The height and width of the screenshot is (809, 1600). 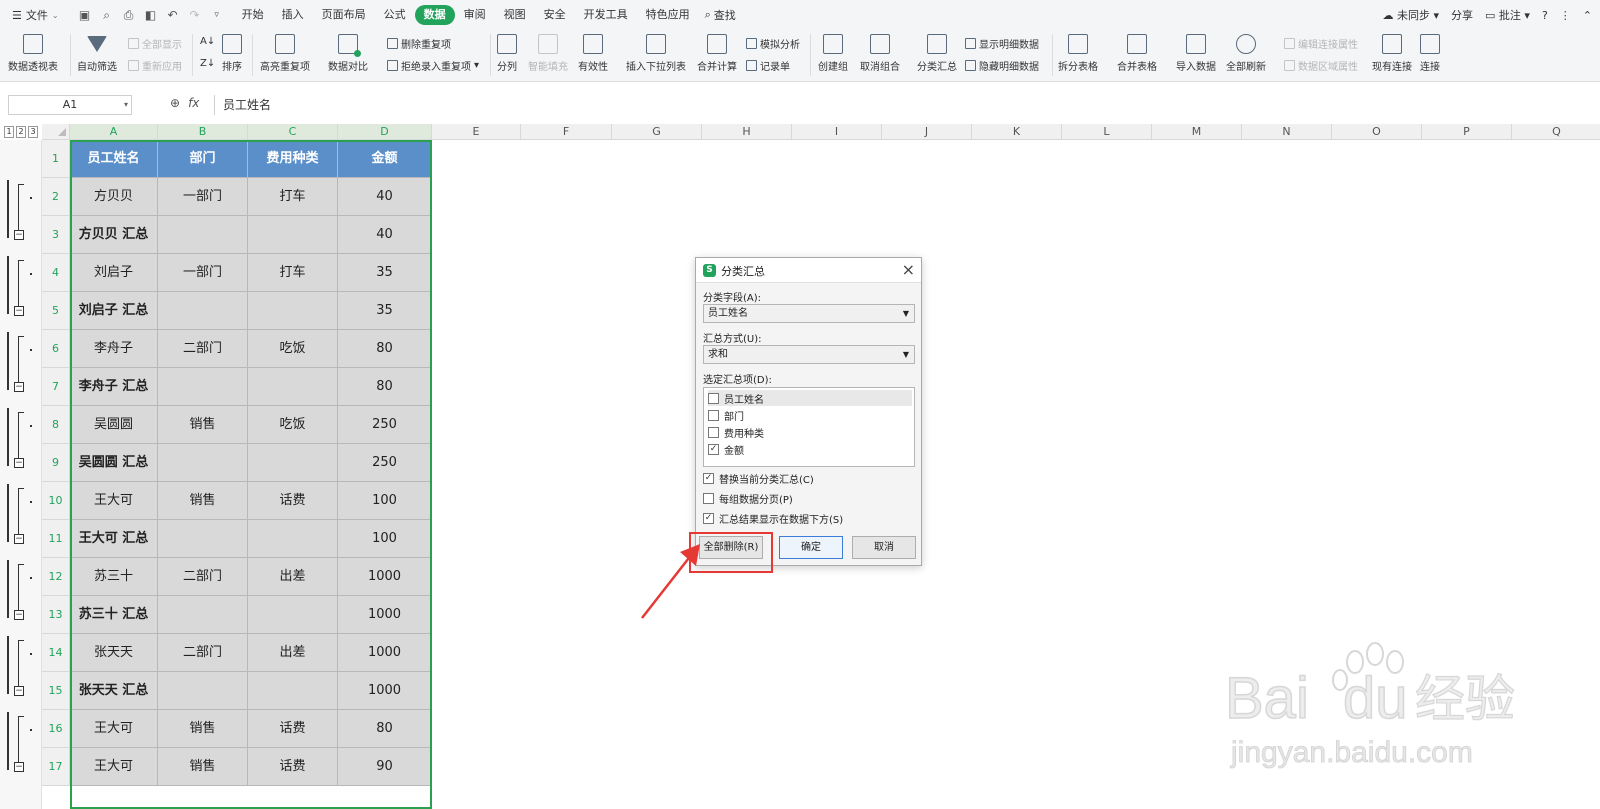 I want to click on help-button: ?, so click(x=1545, y=15).